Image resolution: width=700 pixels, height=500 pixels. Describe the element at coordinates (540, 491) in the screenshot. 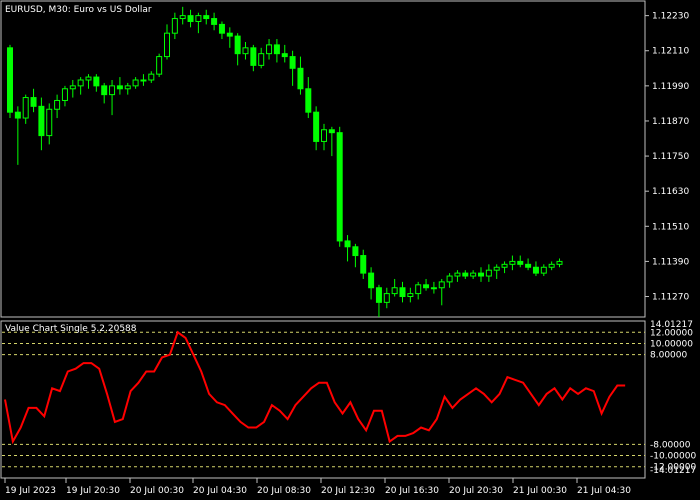

I see `time-tick-label: 21 Jul 00:30` at that location.